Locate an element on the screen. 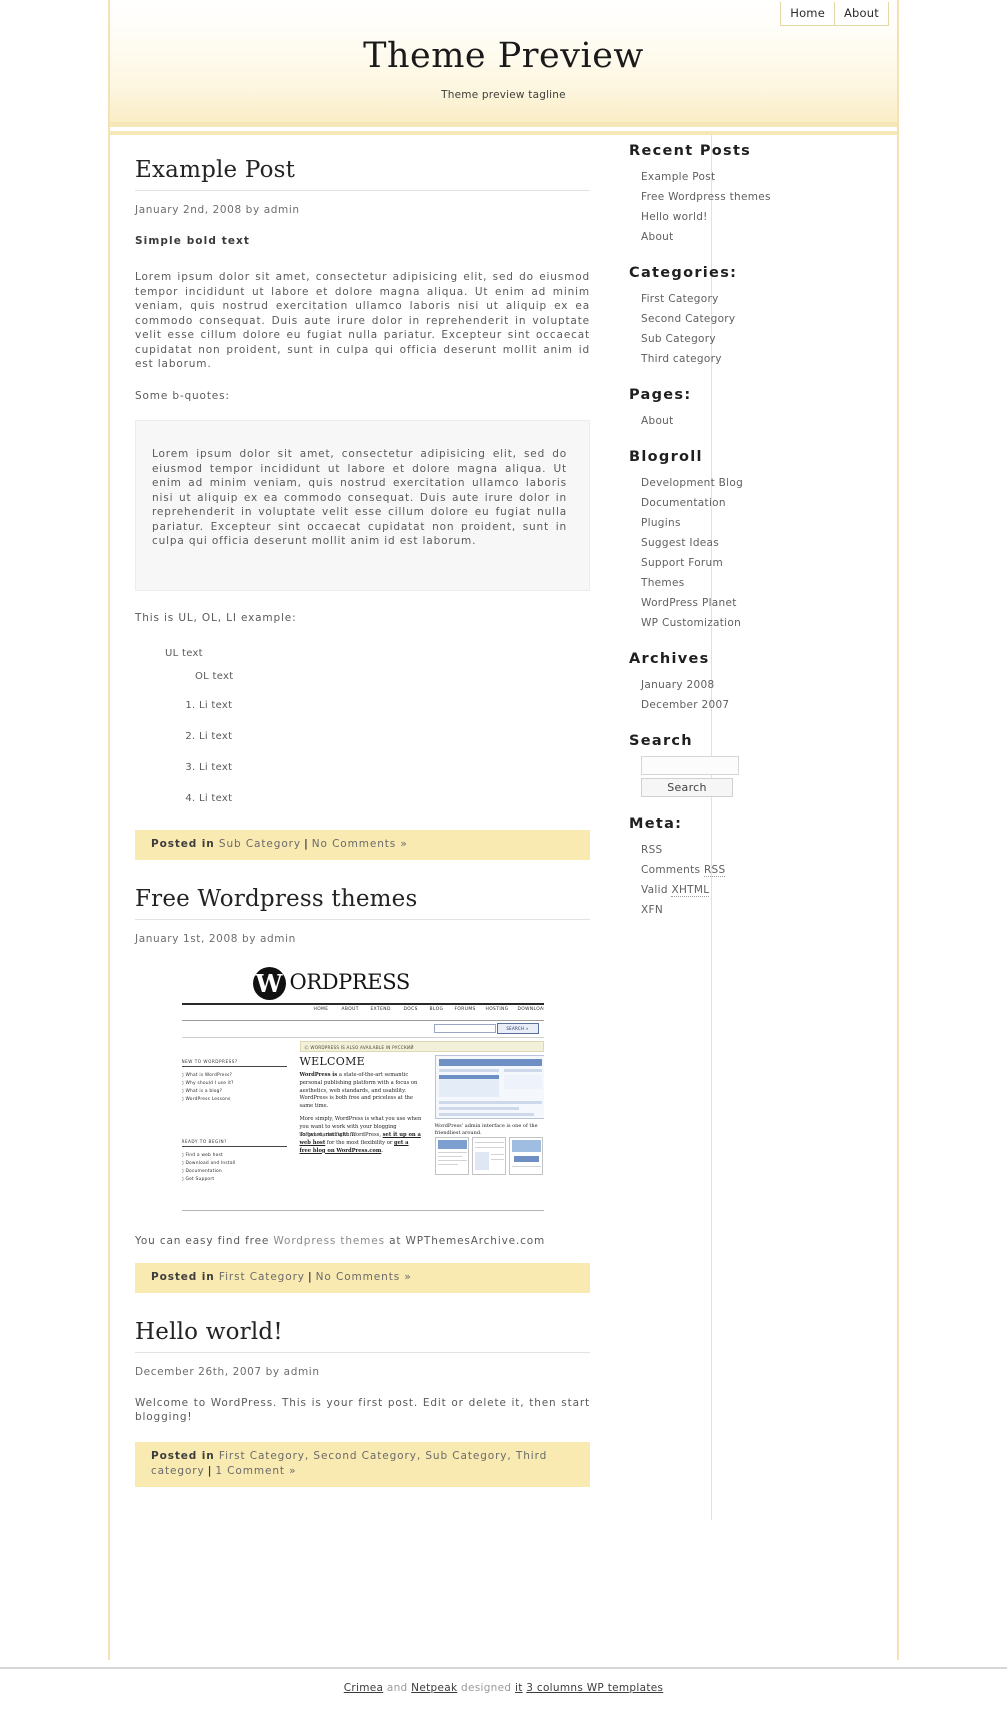 The height and width of the screenshot is (1714, 1007). post-meta-bar: Posted in Sub Category | No Comments » is located at coordinates (362, 845).